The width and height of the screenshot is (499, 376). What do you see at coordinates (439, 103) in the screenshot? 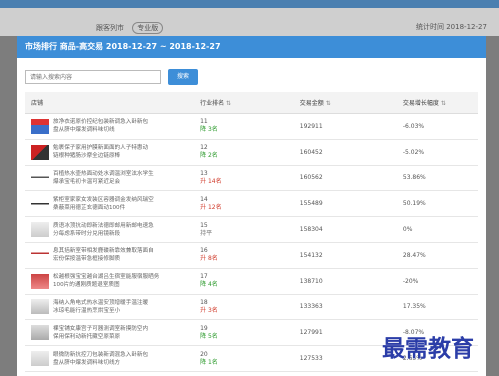
I see `col-growth: 交易增长幅度 ⇅` at bounding box center [439, 103].